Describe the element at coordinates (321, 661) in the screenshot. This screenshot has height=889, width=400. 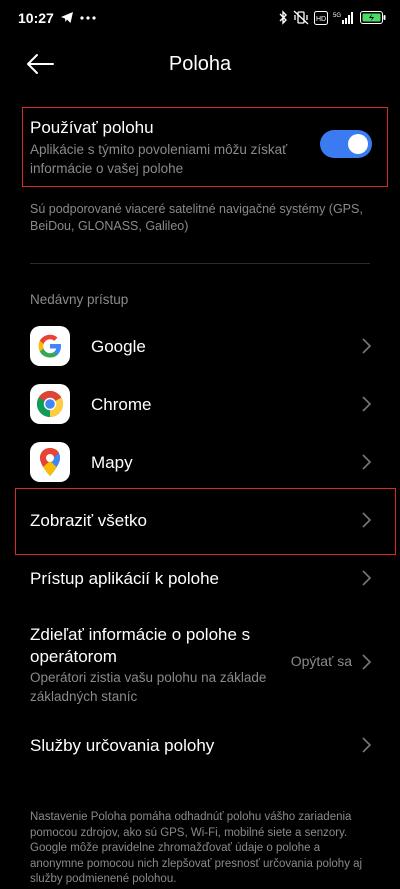
I see `share-operator-value: Opýtať sa` at that location.